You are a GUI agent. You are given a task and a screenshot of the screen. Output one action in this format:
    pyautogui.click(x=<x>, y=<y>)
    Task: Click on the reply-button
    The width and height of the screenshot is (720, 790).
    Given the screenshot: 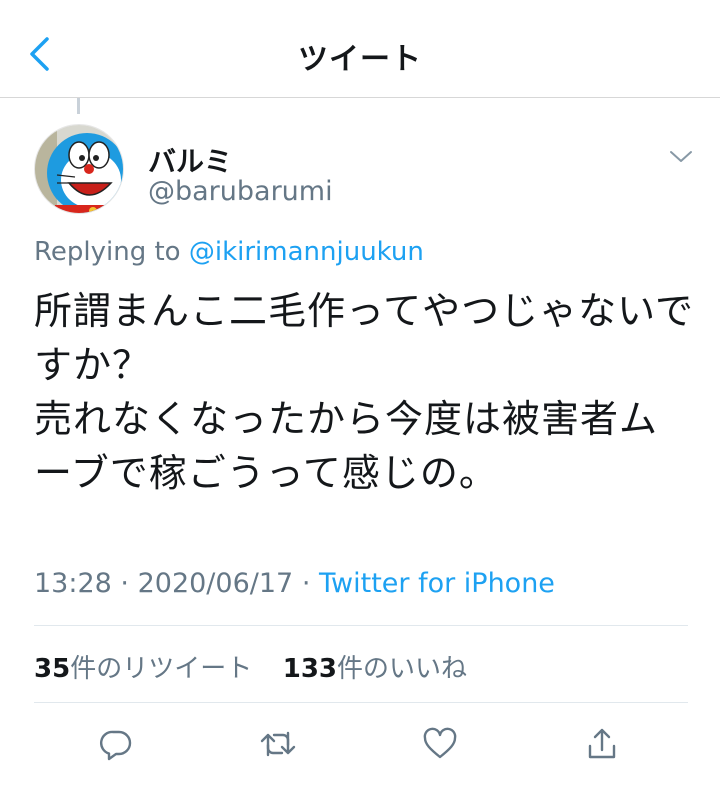 What is the action you would take?
    pyautogui.click(x=116, y=744)
    